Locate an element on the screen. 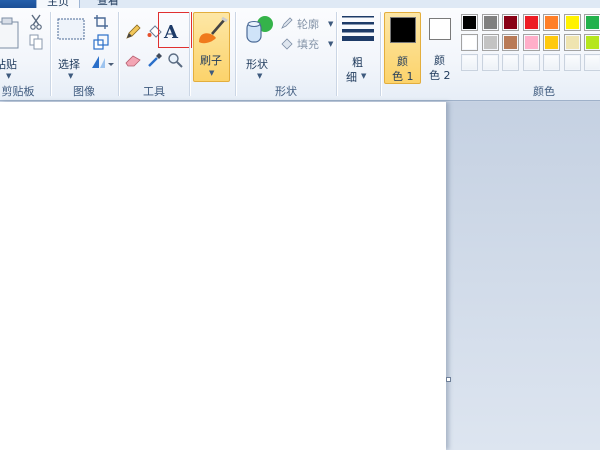 This screenshot has height=450, width=600. brush-dropdown-icon: ▼ is located at coordinates (212, 73).